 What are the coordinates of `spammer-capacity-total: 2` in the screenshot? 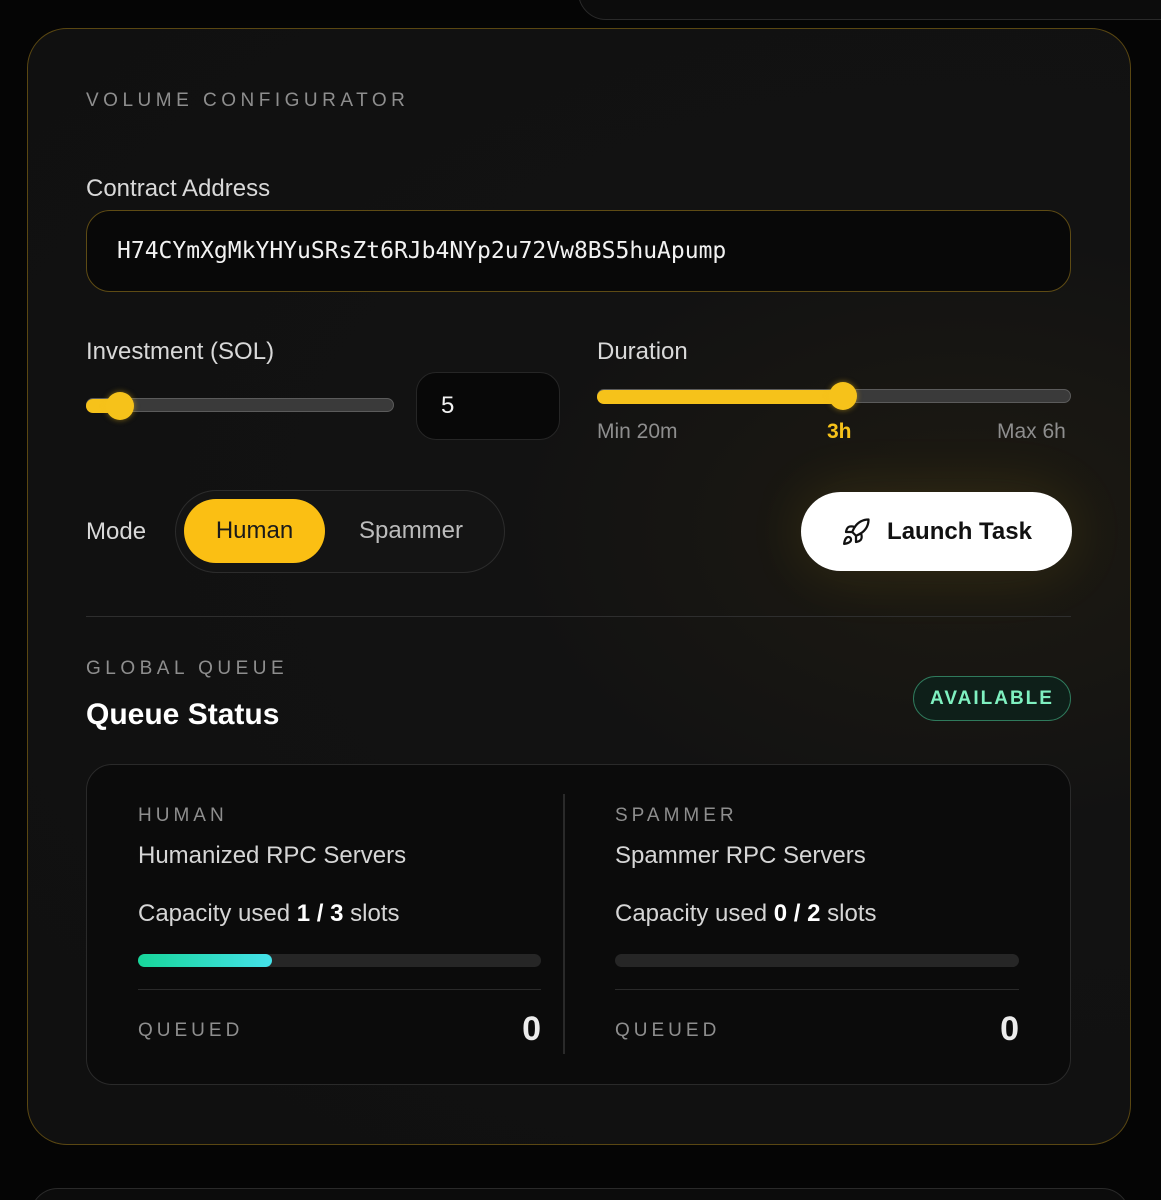 It's located at (814, 913).